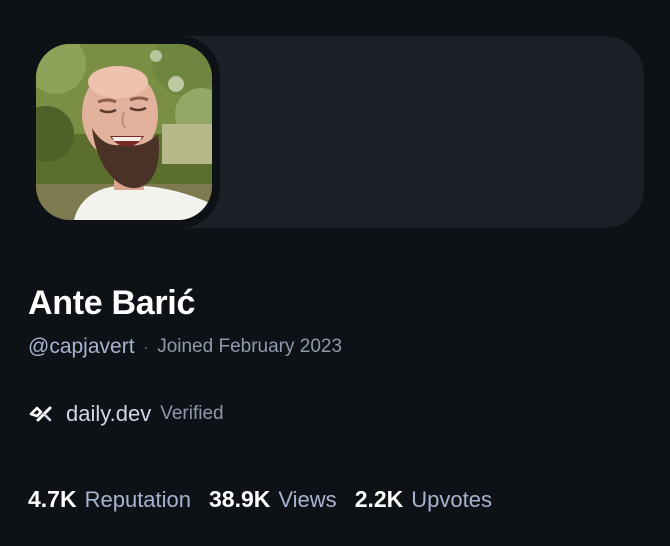 Image resolution: width=670 pixels, height=546 pixels. What do you see at coordinates (273, 499) in the screenshot?
I see `stat-views: 38.9K Views` at bounding box center [273, 499].